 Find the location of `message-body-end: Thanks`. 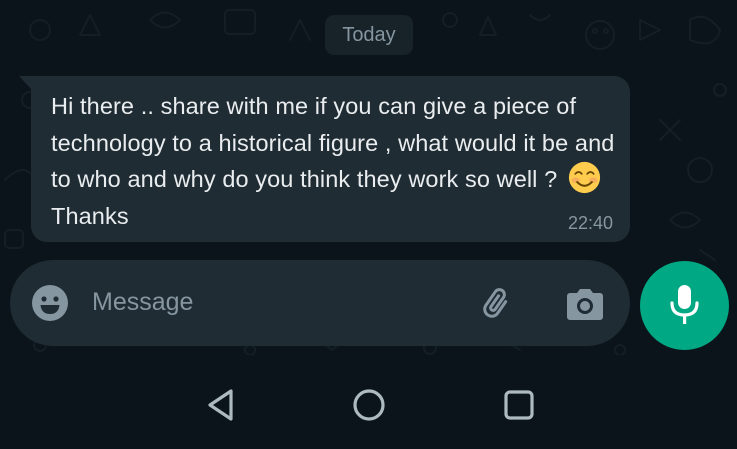

message-body-end: Thanks is located at coordinates (90, 215).